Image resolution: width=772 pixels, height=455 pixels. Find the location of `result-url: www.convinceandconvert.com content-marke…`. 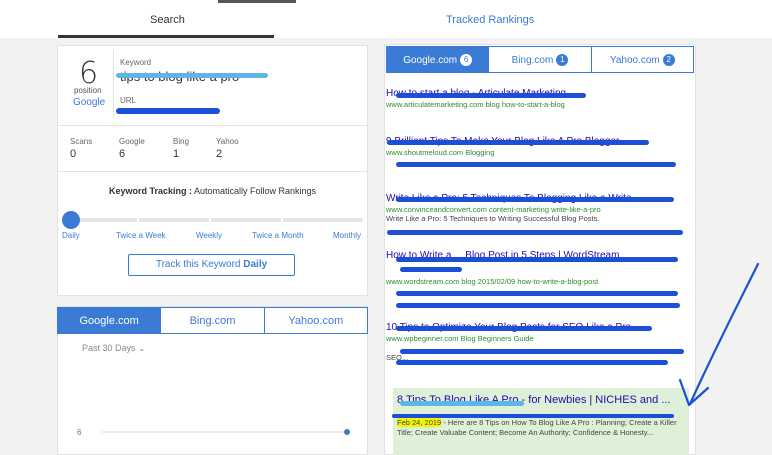

result-url: www.convinceandconvert.com content-marke… is located at coordinates (493, 209).